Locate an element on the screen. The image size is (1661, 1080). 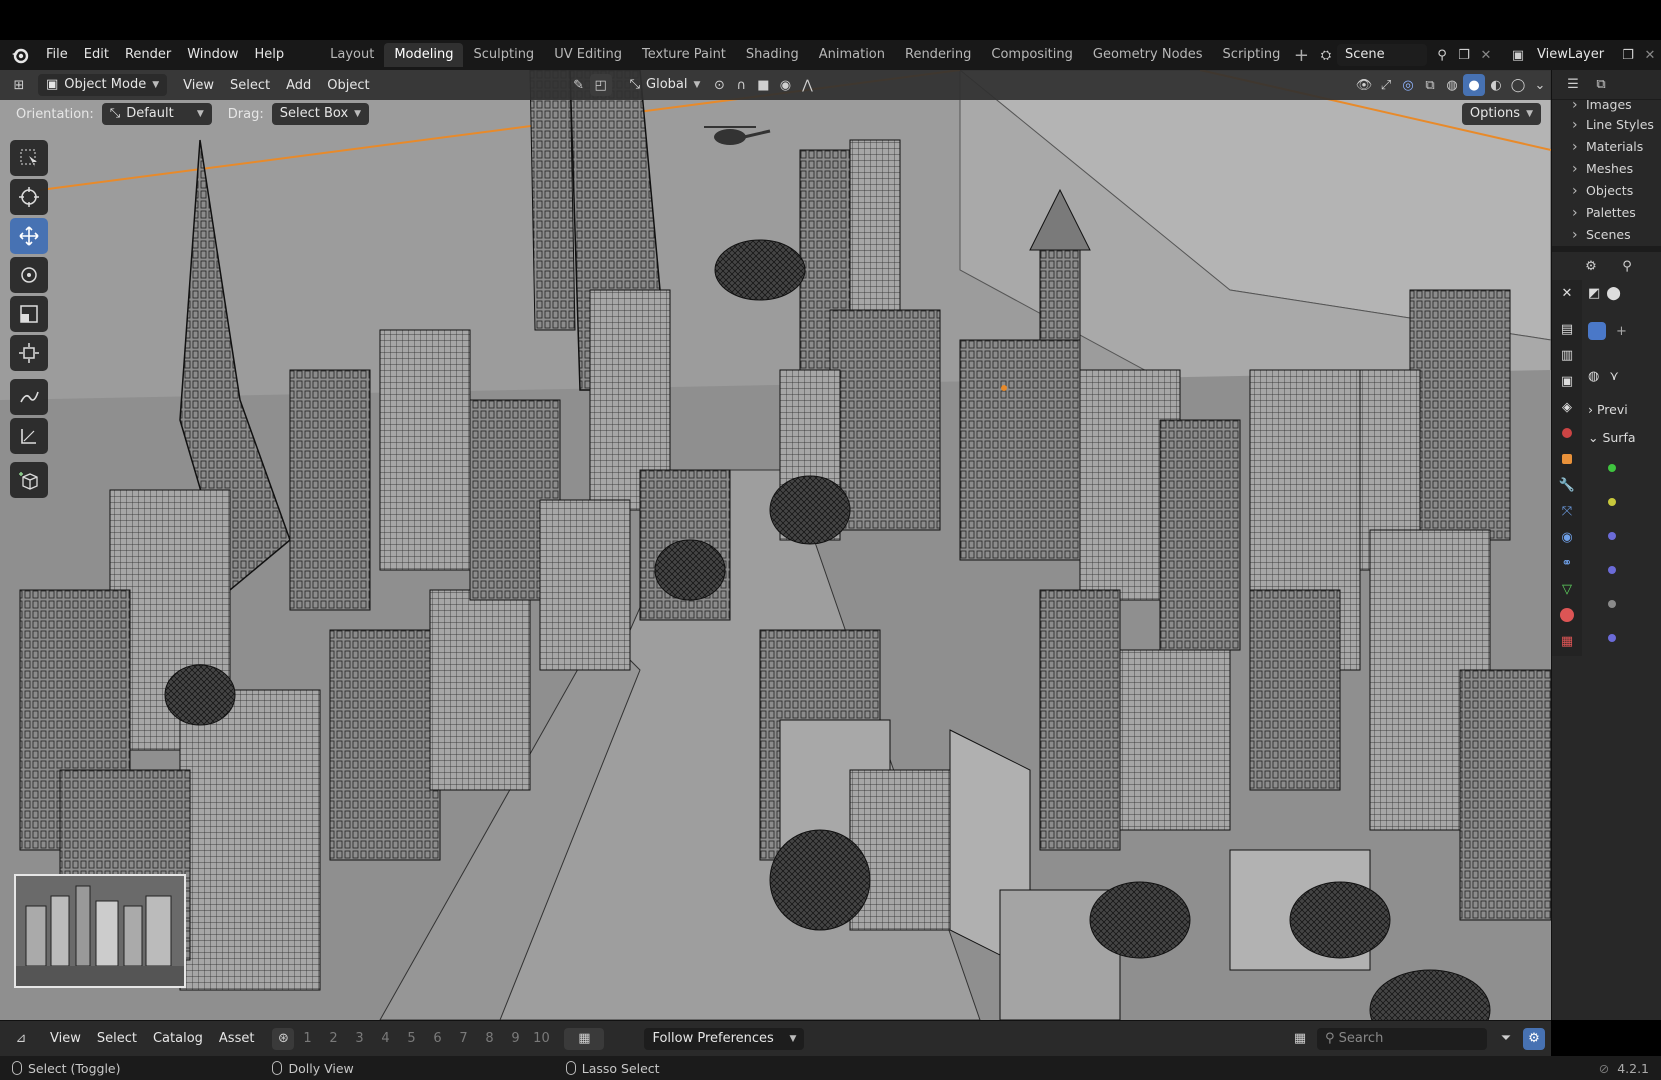
outliner-item-objects: Objects is located at coordinates (1606, 191).